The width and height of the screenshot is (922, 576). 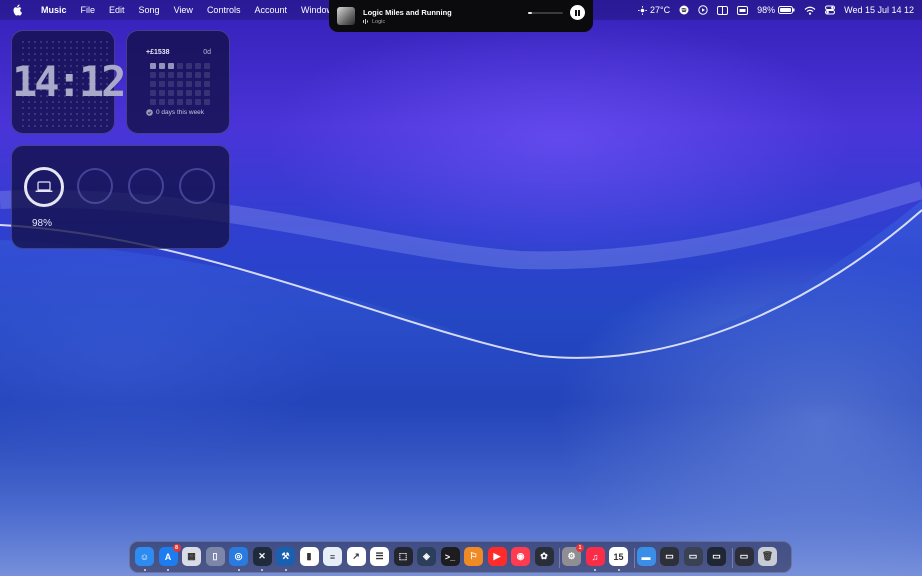 I want to click on youtube-icon: ▶, so click(x=497, y=556).